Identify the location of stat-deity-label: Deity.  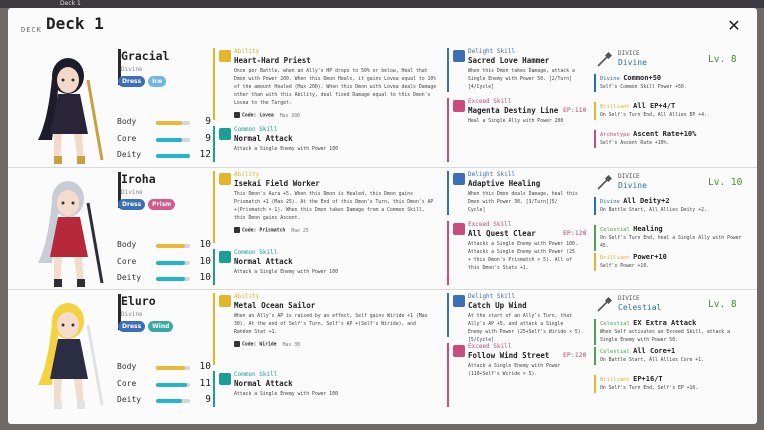
(129, 277).